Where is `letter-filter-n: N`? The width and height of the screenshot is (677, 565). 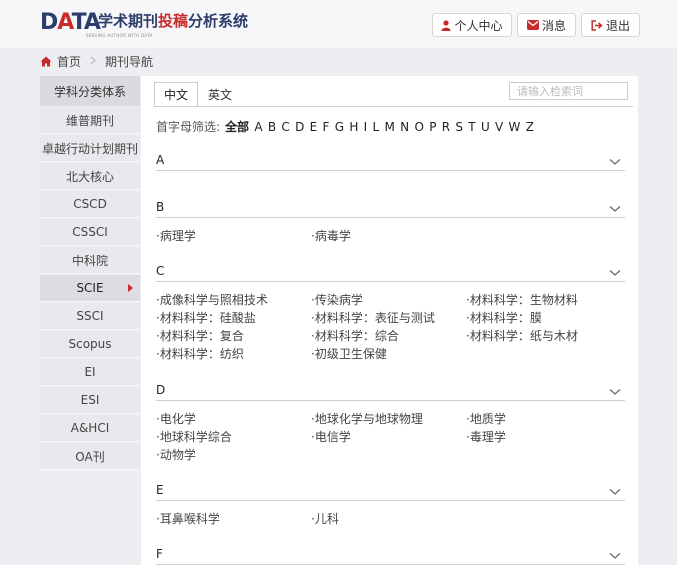 letter-filter-n: N is located at coordinates (404, 127).